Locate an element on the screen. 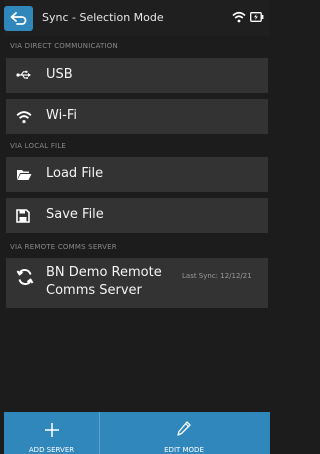  folder-icon is located at coordinates (24, 175).